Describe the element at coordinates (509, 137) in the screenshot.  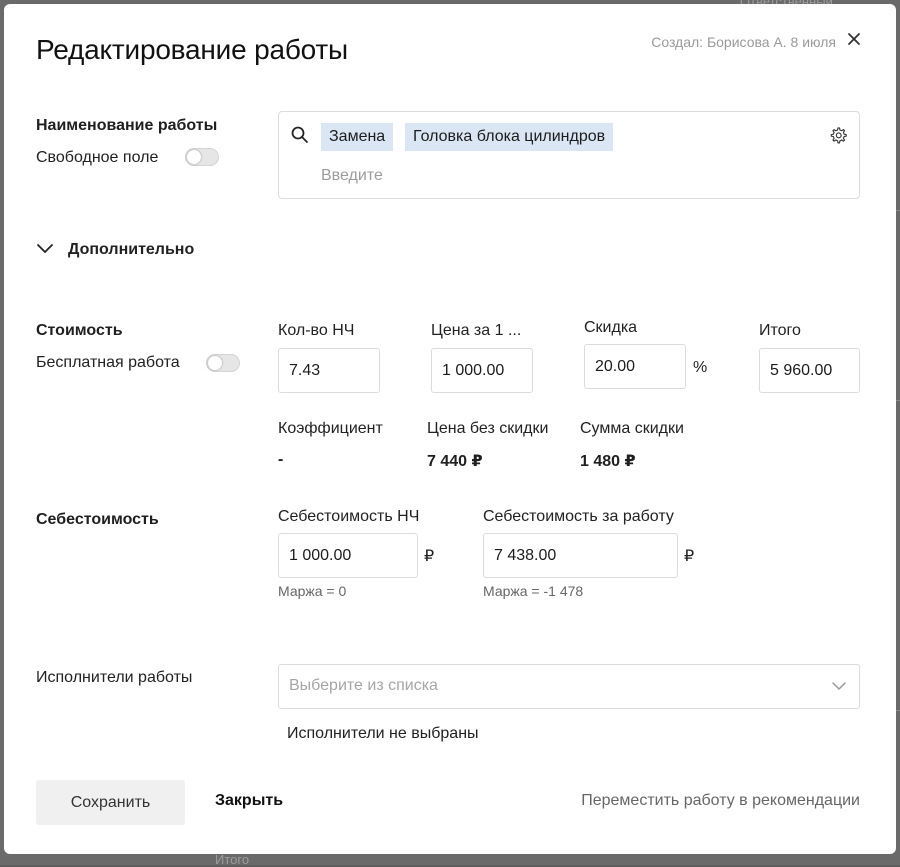
I see `name-chip: Головка блока цилиндров` at that location.